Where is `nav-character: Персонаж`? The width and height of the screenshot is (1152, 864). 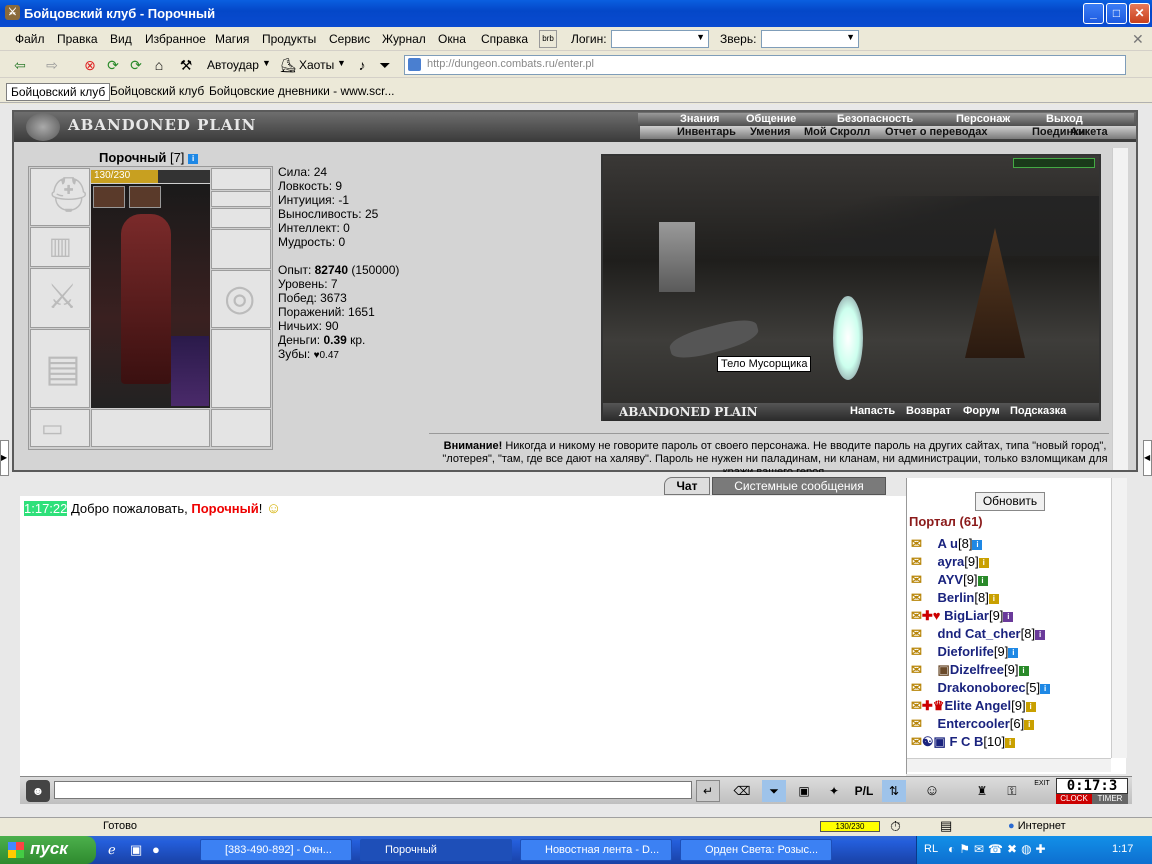
nav-character: Персонаж is located at coordinates (983, 119).